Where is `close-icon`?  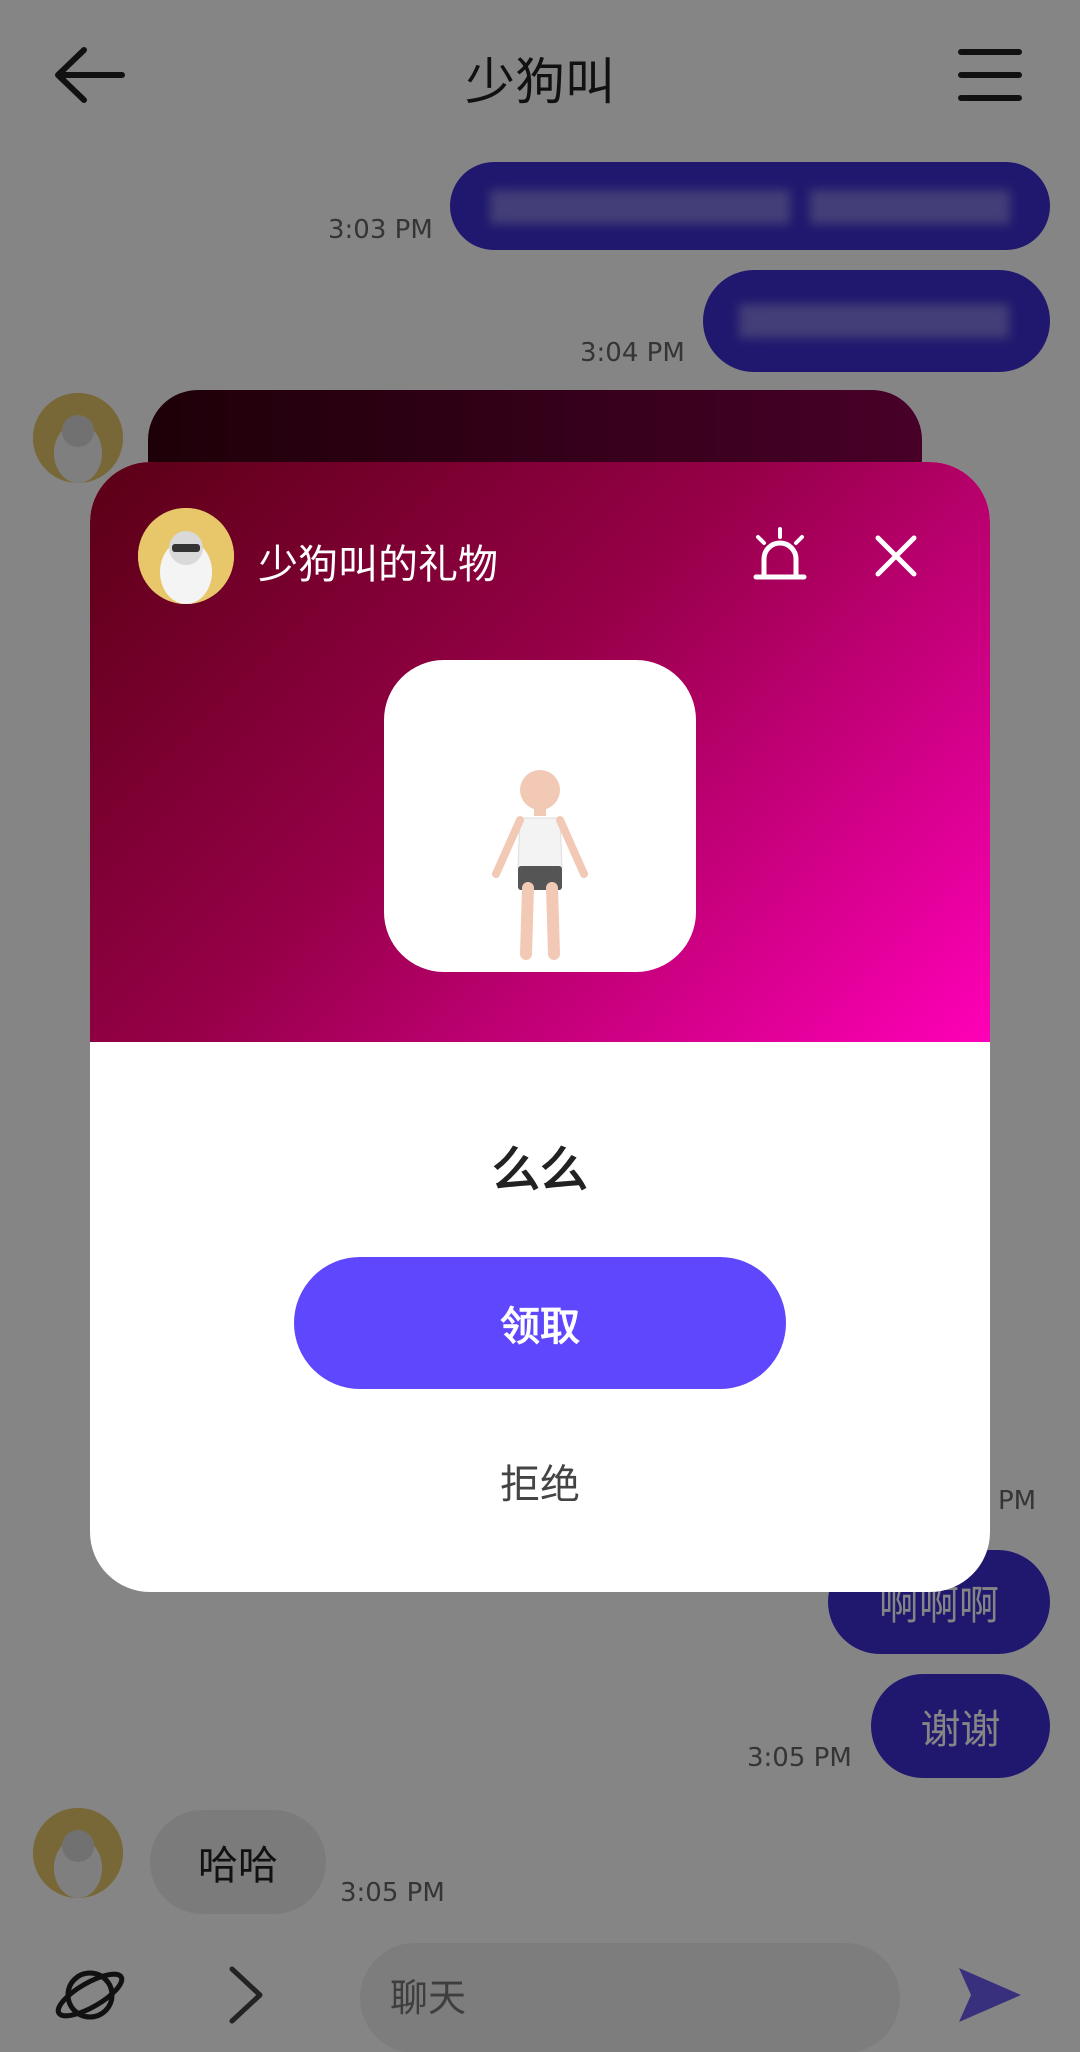
close-icon is located at coordinates (896, 556).